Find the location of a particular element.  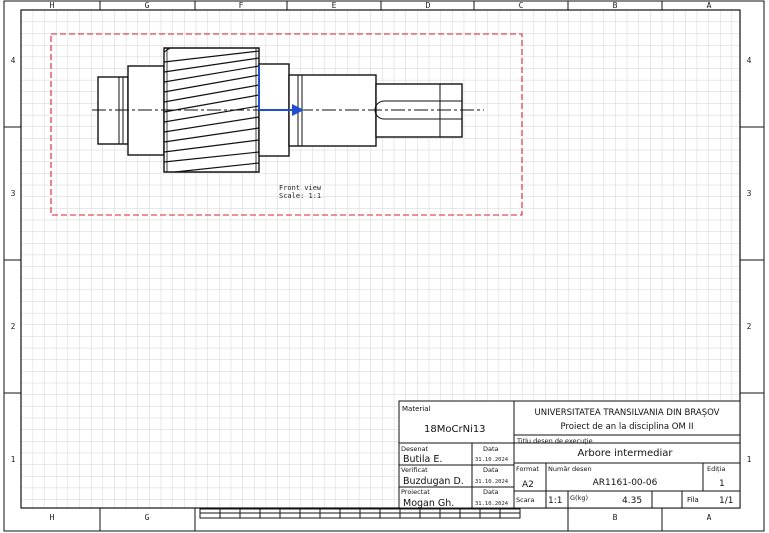

zone-left-3: 3 is located at coordinates (13, 193).